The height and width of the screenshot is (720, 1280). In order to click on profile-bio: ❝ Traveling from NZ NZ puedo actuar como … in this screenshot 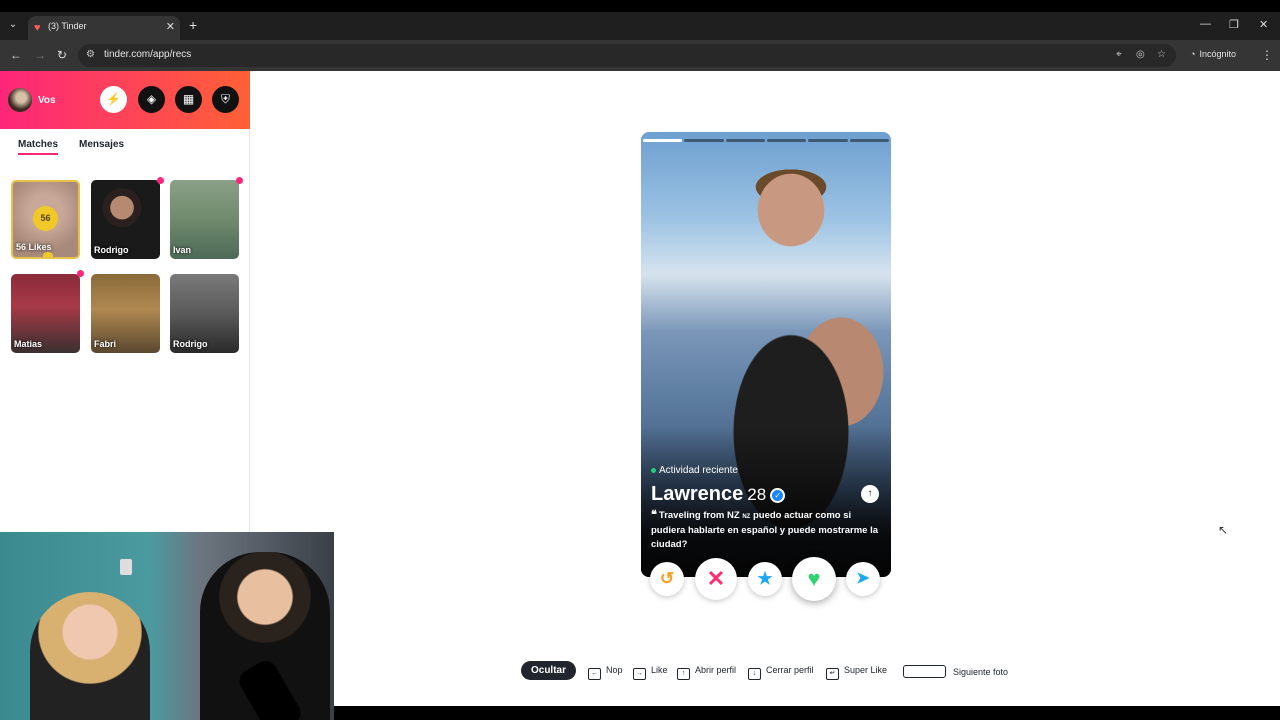, I will do `click(766, 530)`.